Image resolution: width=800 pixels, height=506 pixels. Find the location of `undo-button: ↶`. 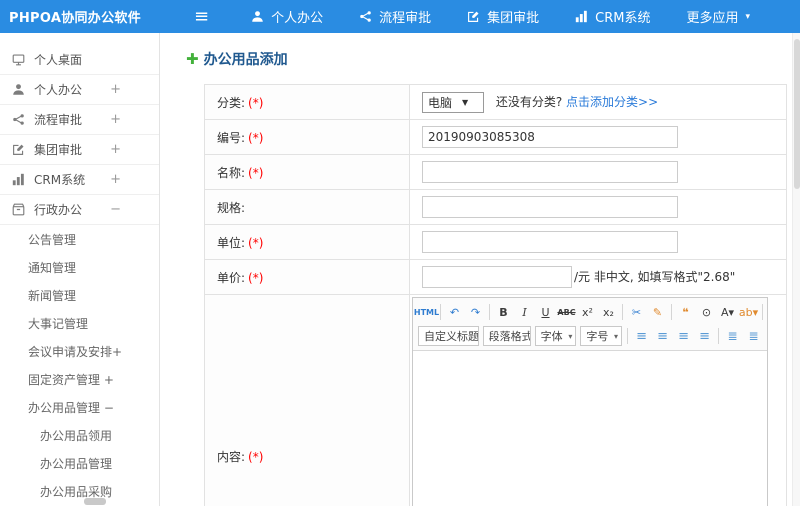

undo-button: ↶ is located at coordinates (454, 312).